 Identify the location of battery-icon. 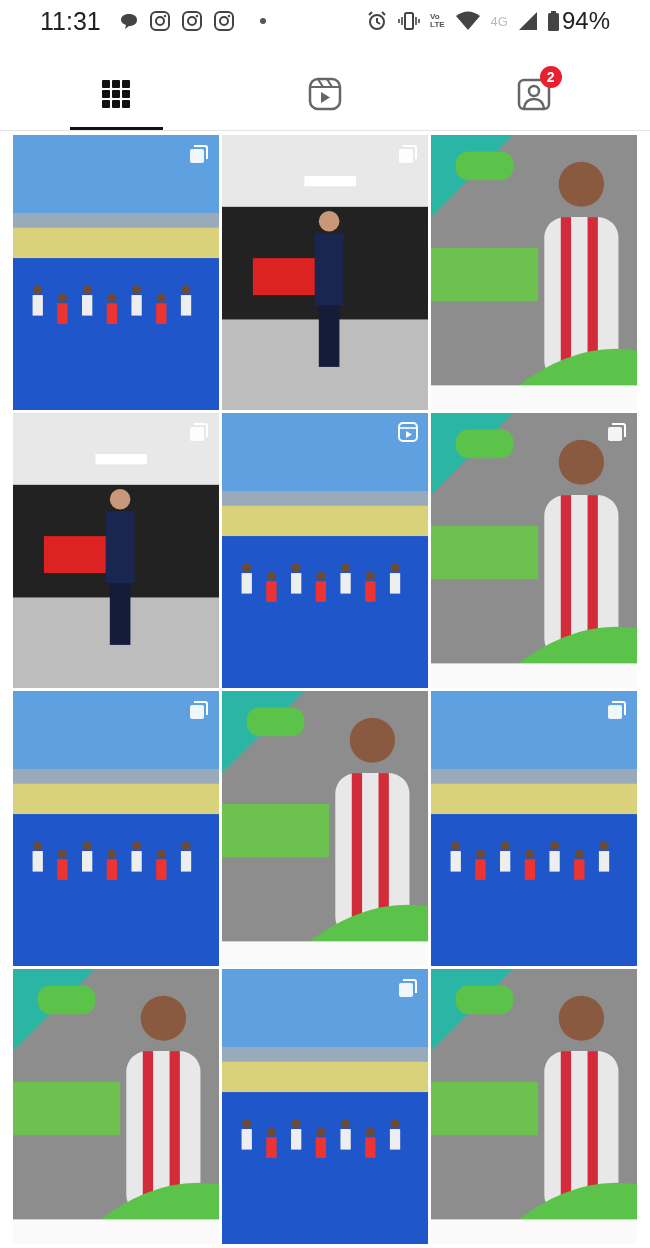
(553, 21).